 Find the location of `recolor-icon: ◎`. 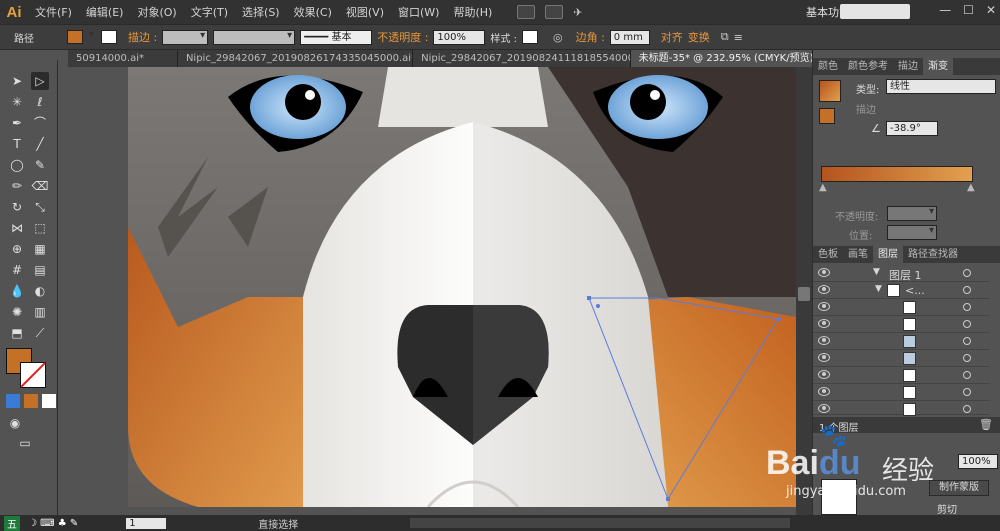

recolor-icon: ◎ is located at coordinates (558, 37).